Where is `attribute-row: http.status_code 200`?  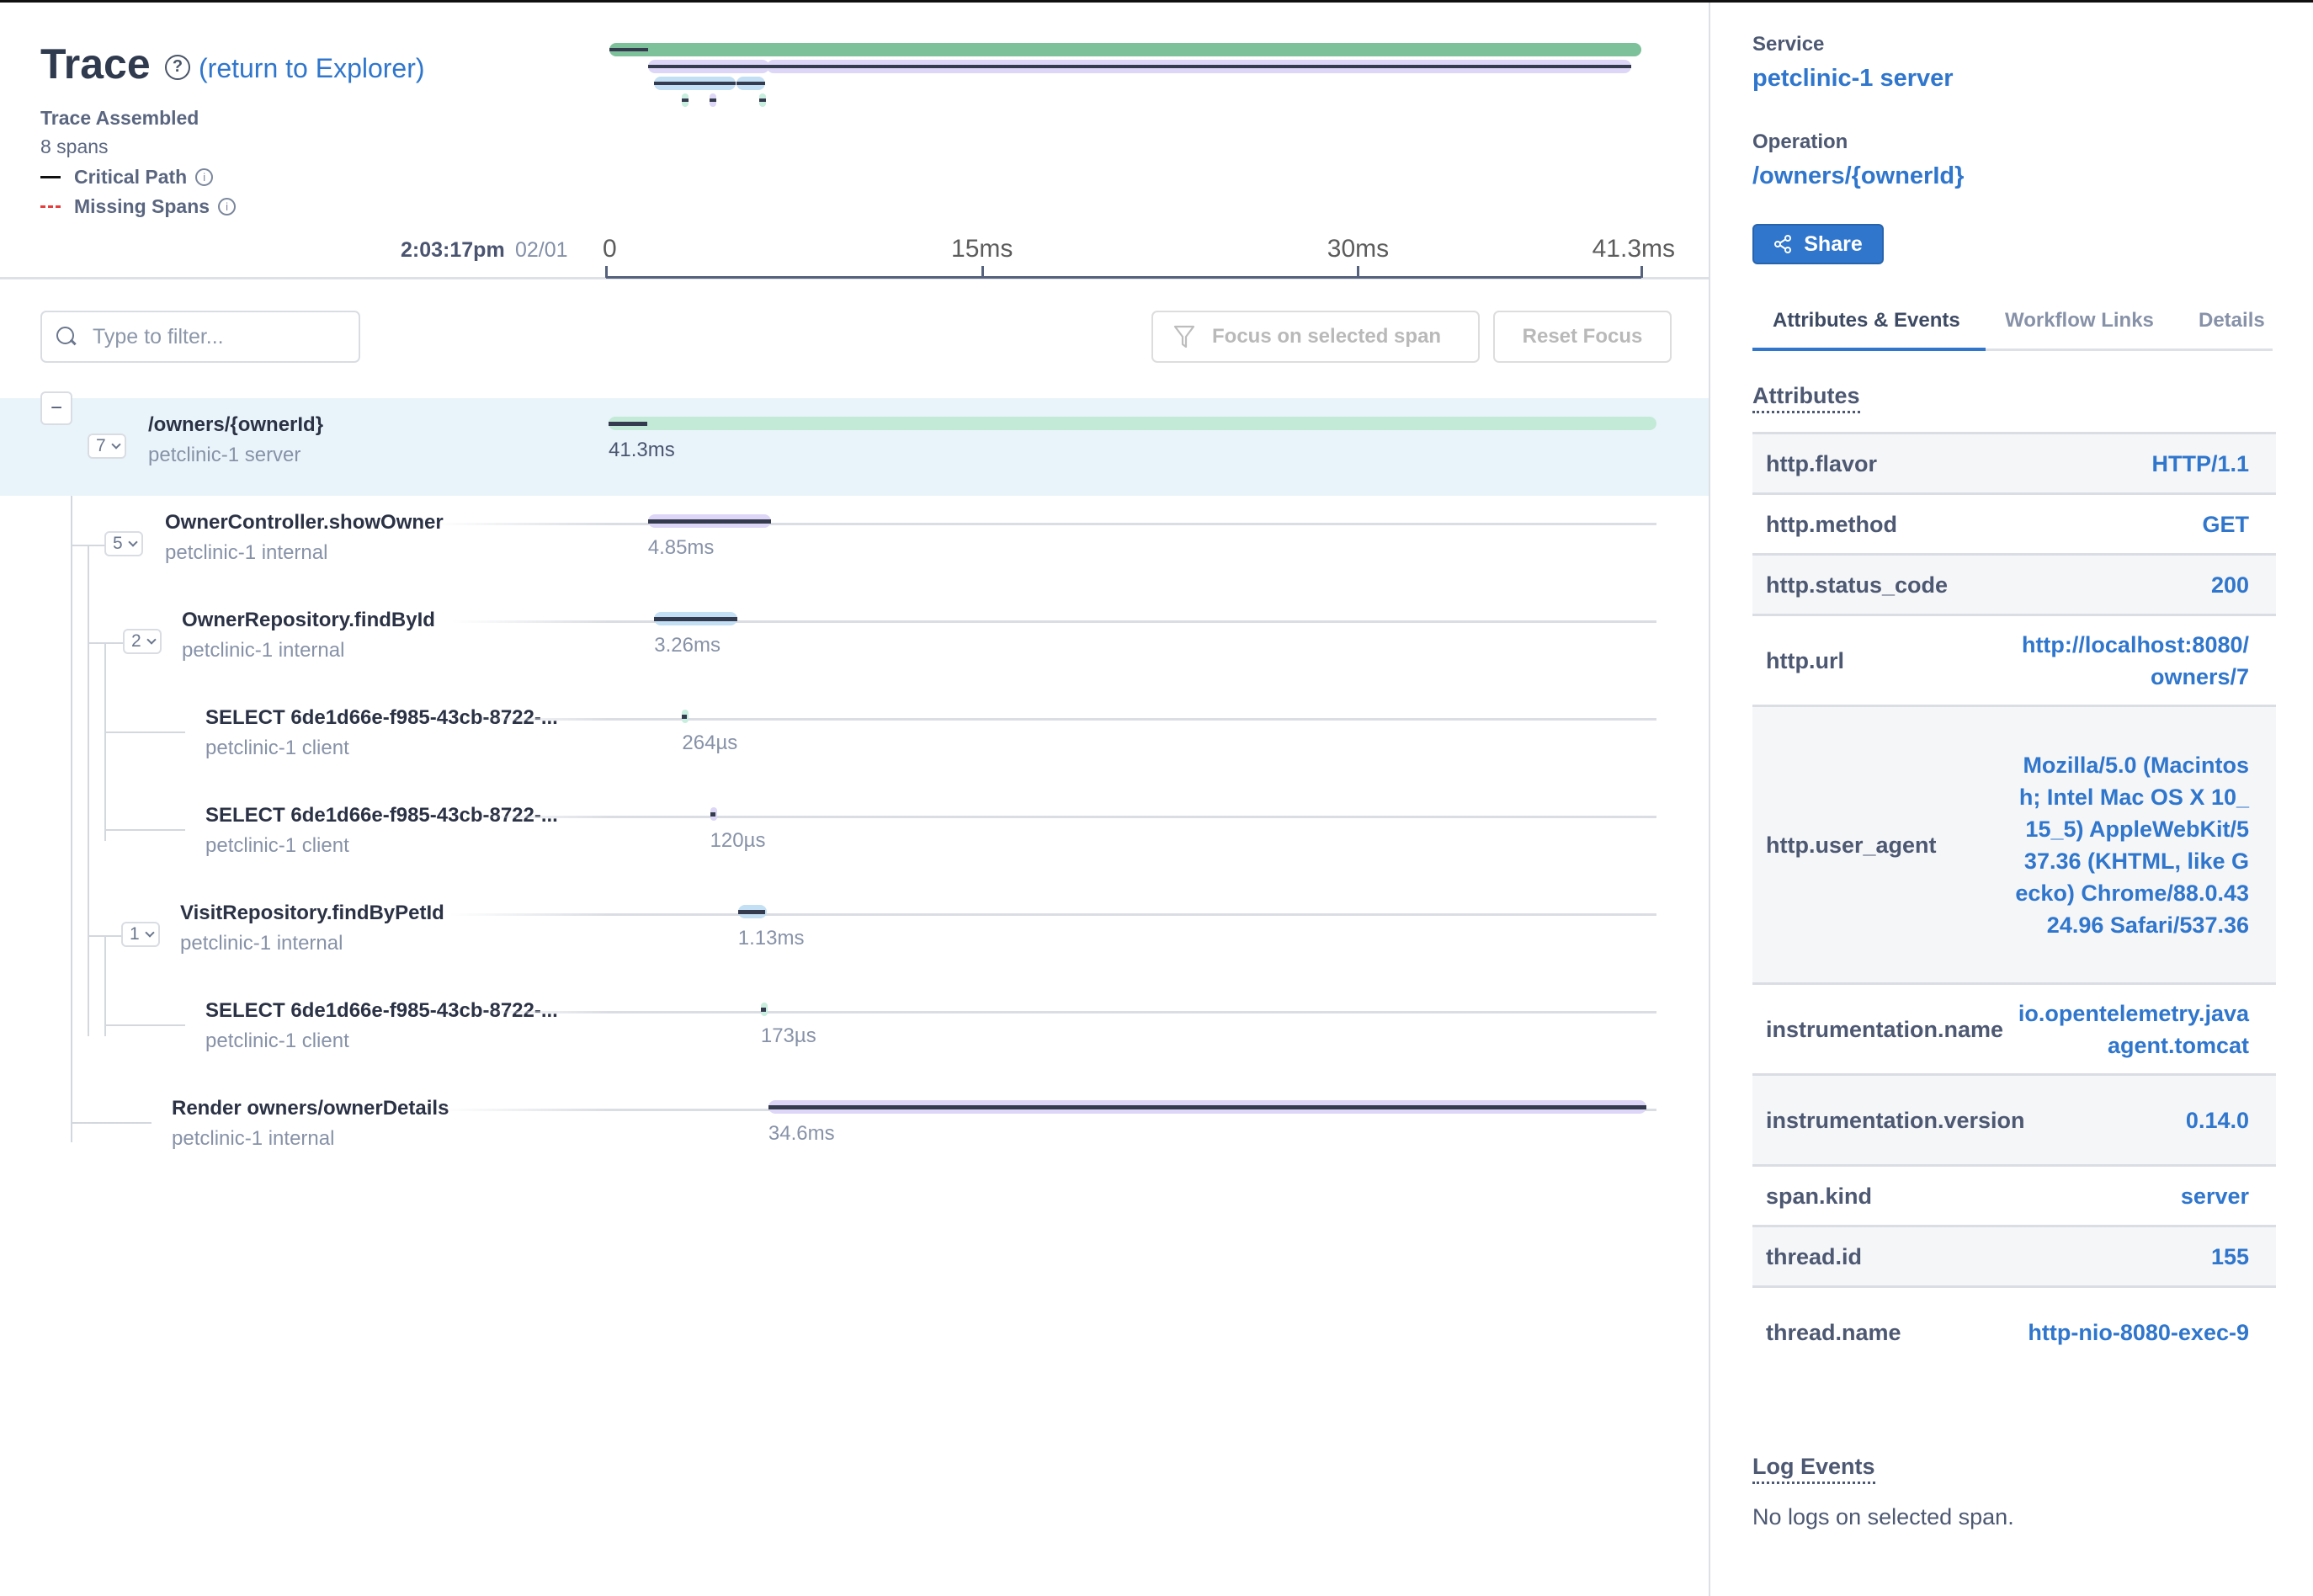
attribute-row: http.status_code 200 is located at coordinates (2014, 583).